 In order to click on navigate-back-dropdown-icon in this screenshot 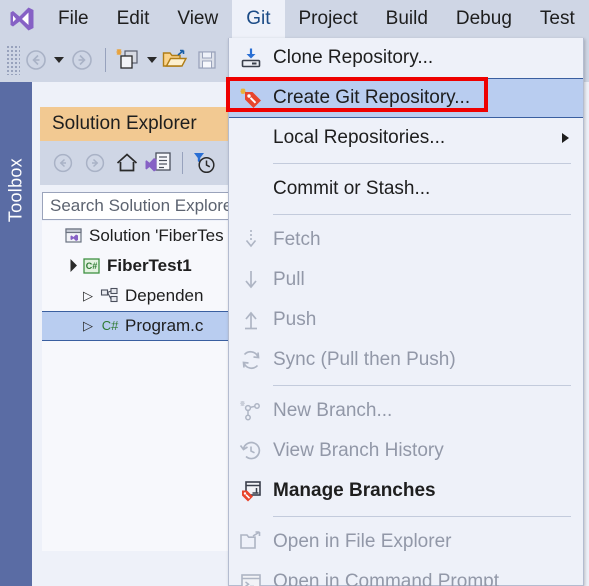, I will do `click(59, 60)`.